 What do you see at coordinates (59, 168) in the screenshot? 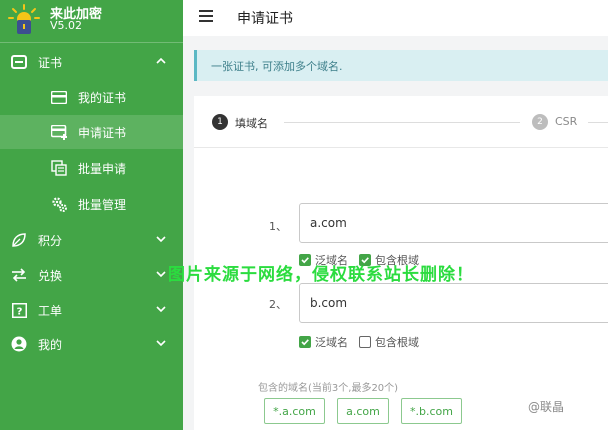
I see `copy-icon` at bounding box center [59, 168].